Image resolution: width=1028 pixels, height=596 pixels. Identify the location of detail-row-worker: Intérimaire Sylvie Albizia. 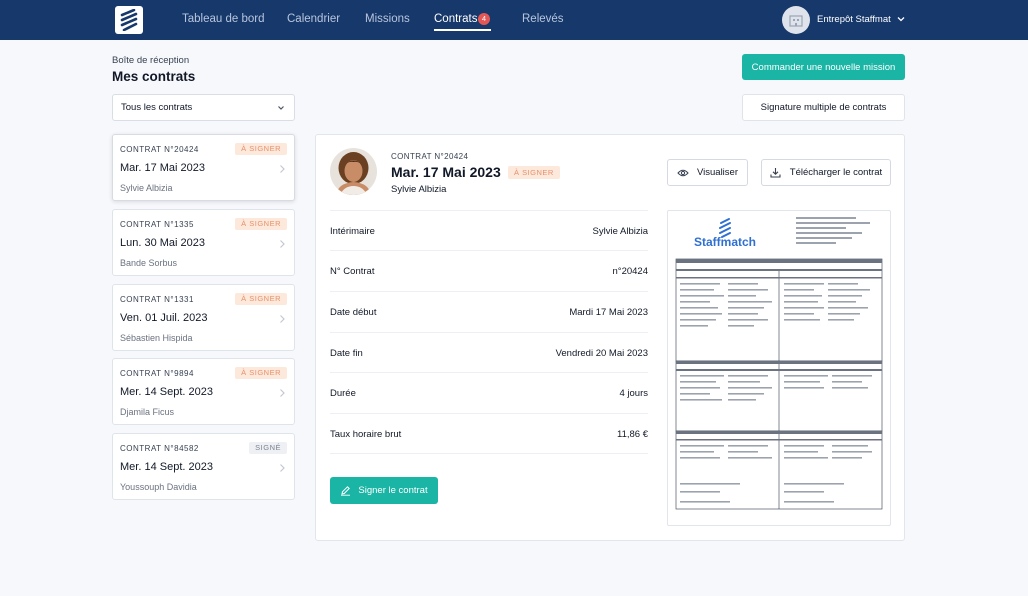
(489, 230).